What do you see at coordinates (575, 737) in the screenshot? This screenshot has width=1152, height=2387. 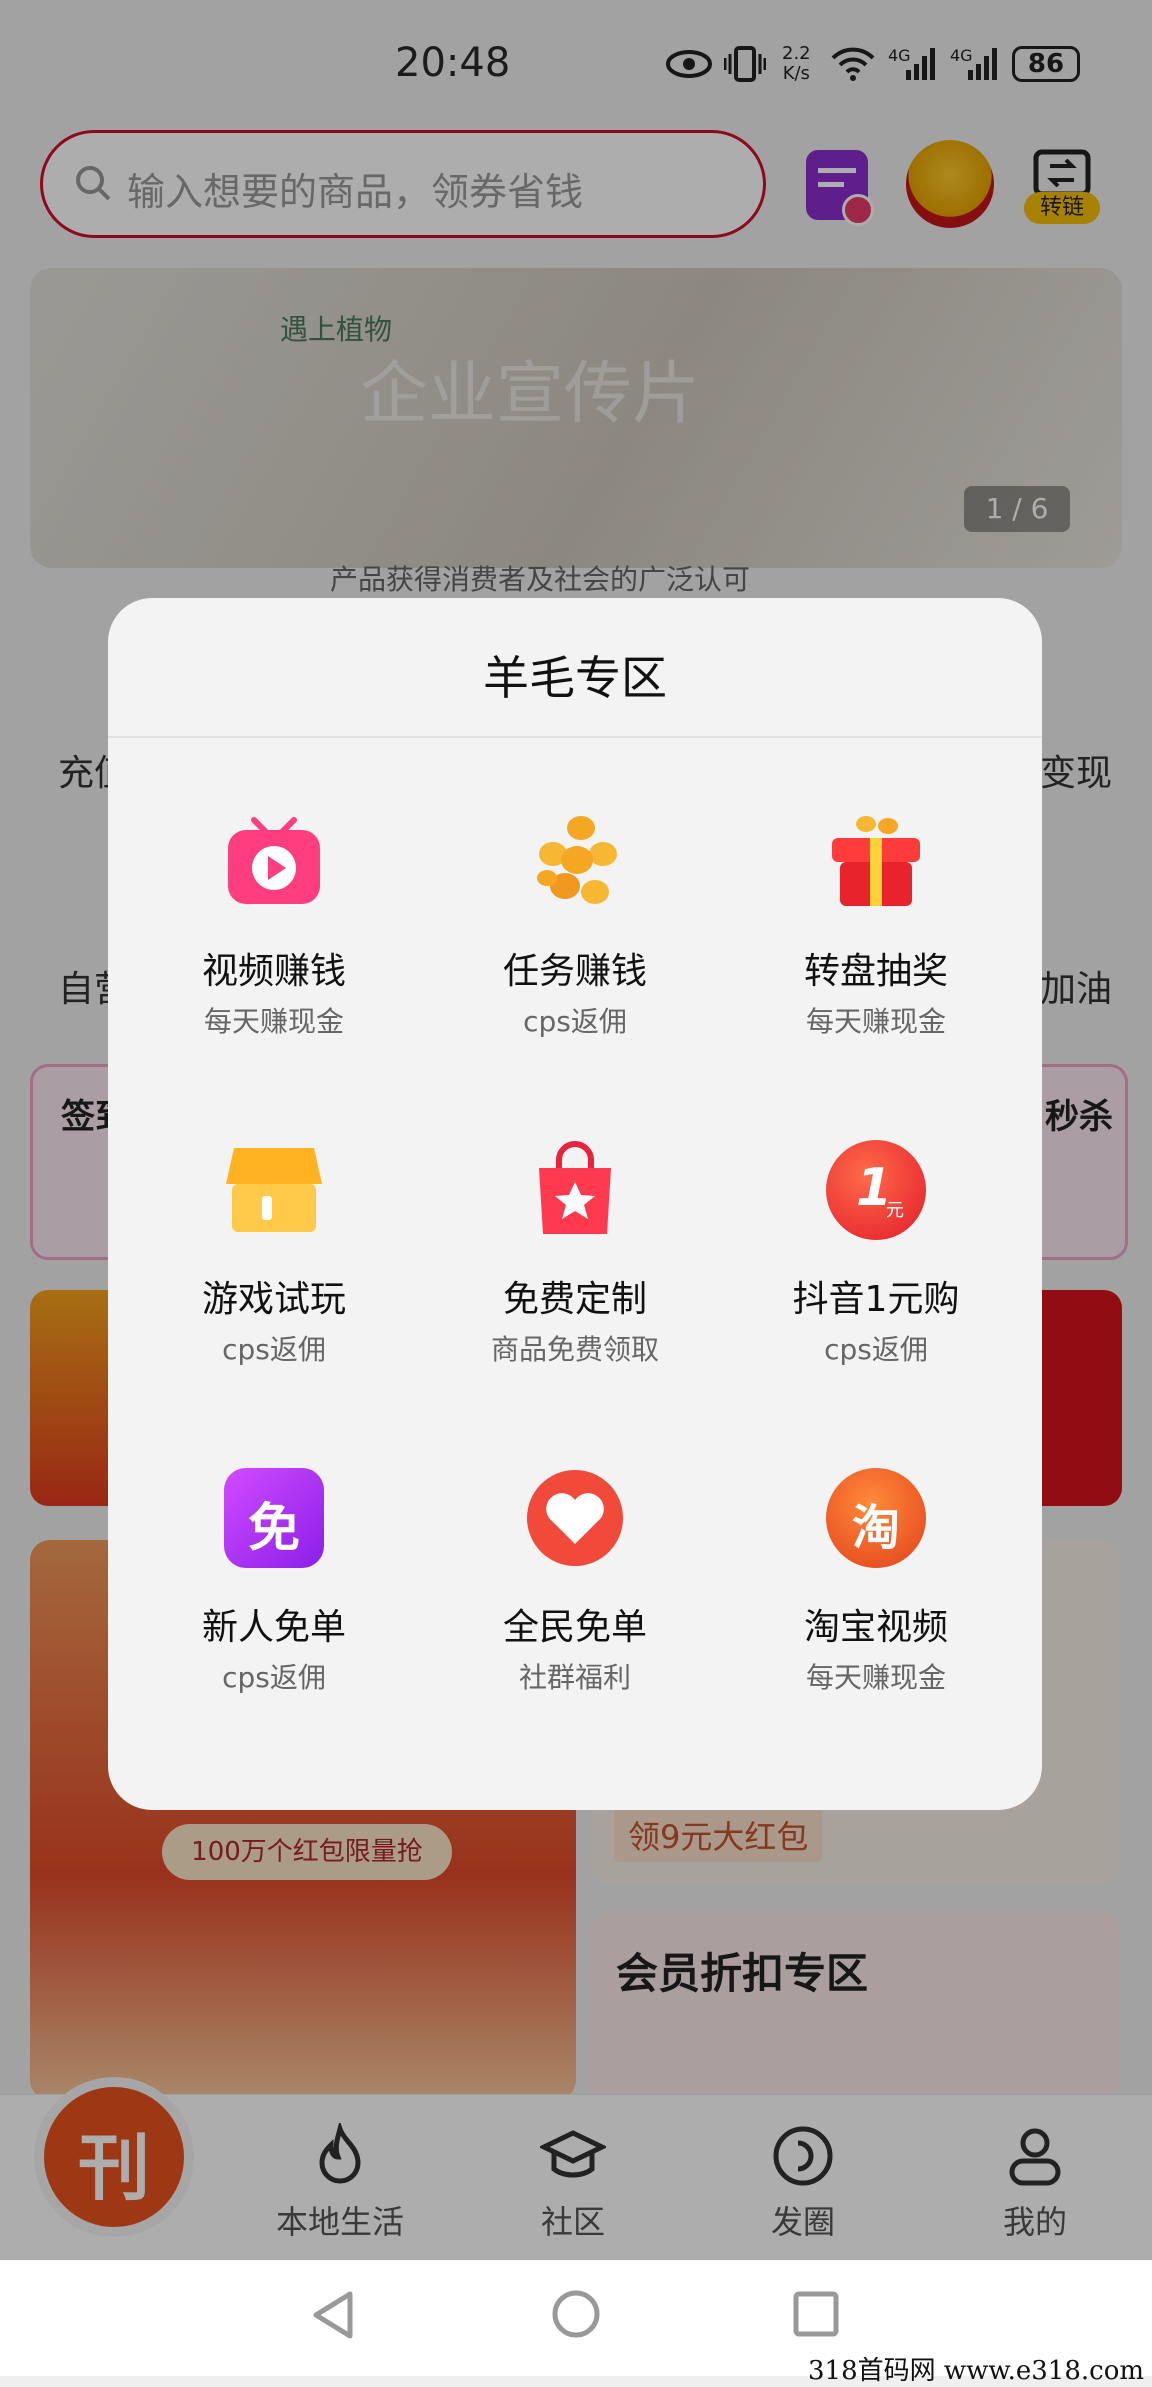 I see `dialog-divider` at bounding box center [575, 737].